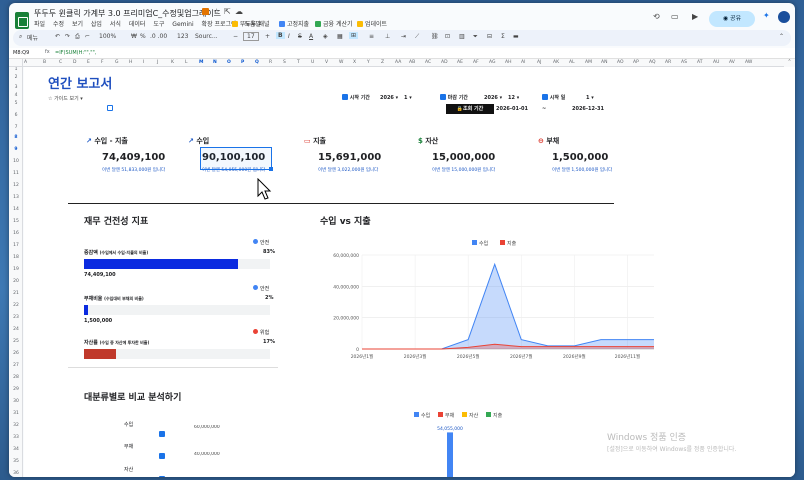  Describe the element at coordinates (470, 109) in the screenshot. I see `query-period-button: 🔒조회 기간` at that location.